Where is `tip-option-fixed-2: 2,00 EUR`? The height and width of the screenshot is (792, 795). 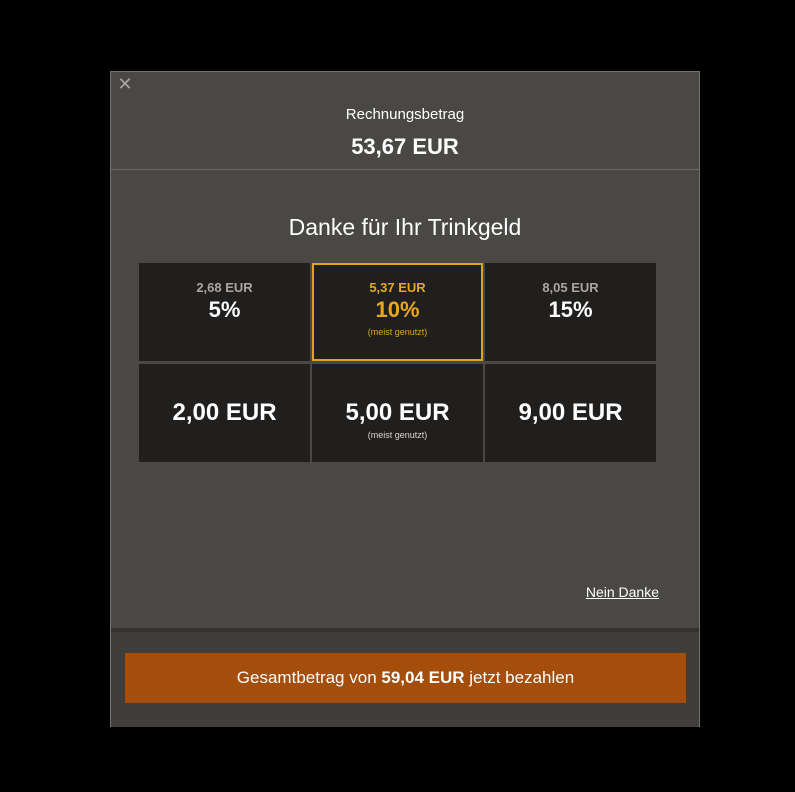 tip-option-fixed-2: 2,00 EUR is located at coordinates (224, 413).